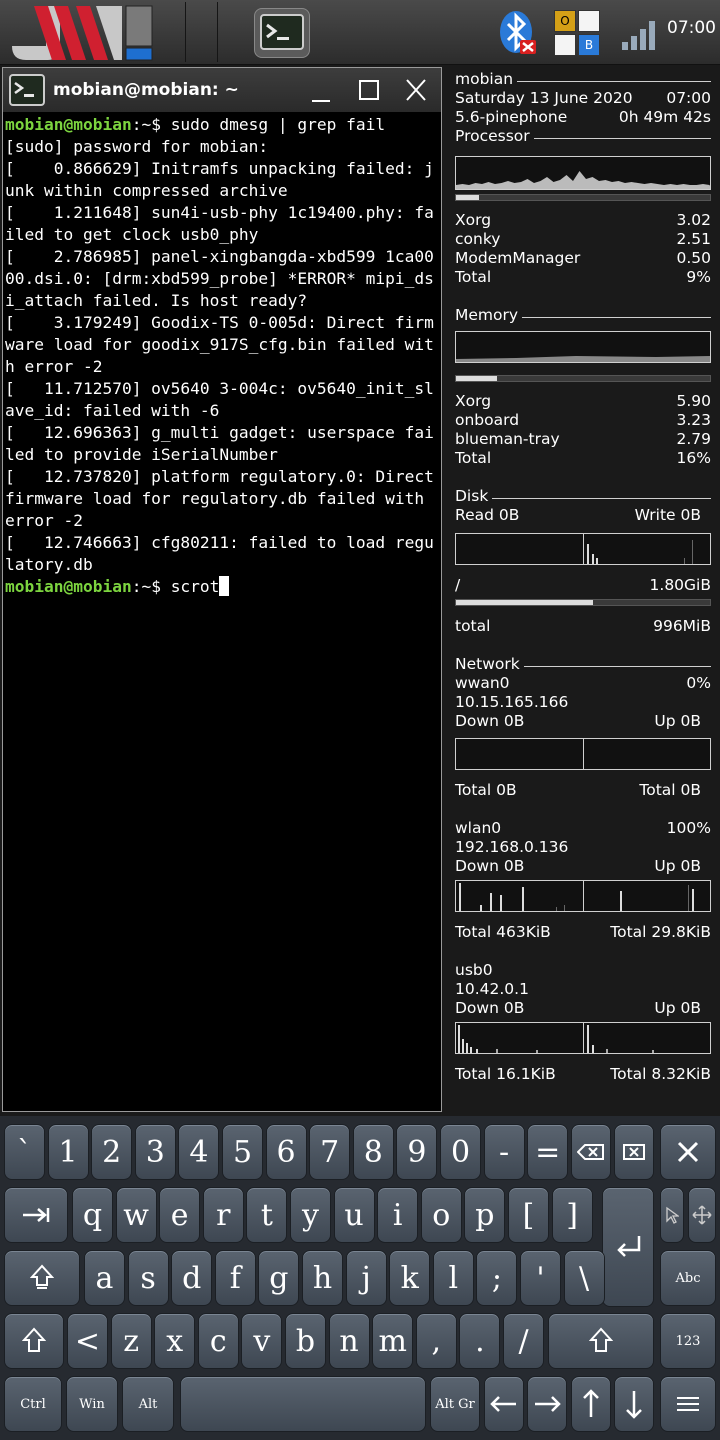 Image resolution: width=720 pixels, height=1440 pixels. Describe the element at coordinates (36, 1215) in the screenshot. I see `tab-key` at that location.